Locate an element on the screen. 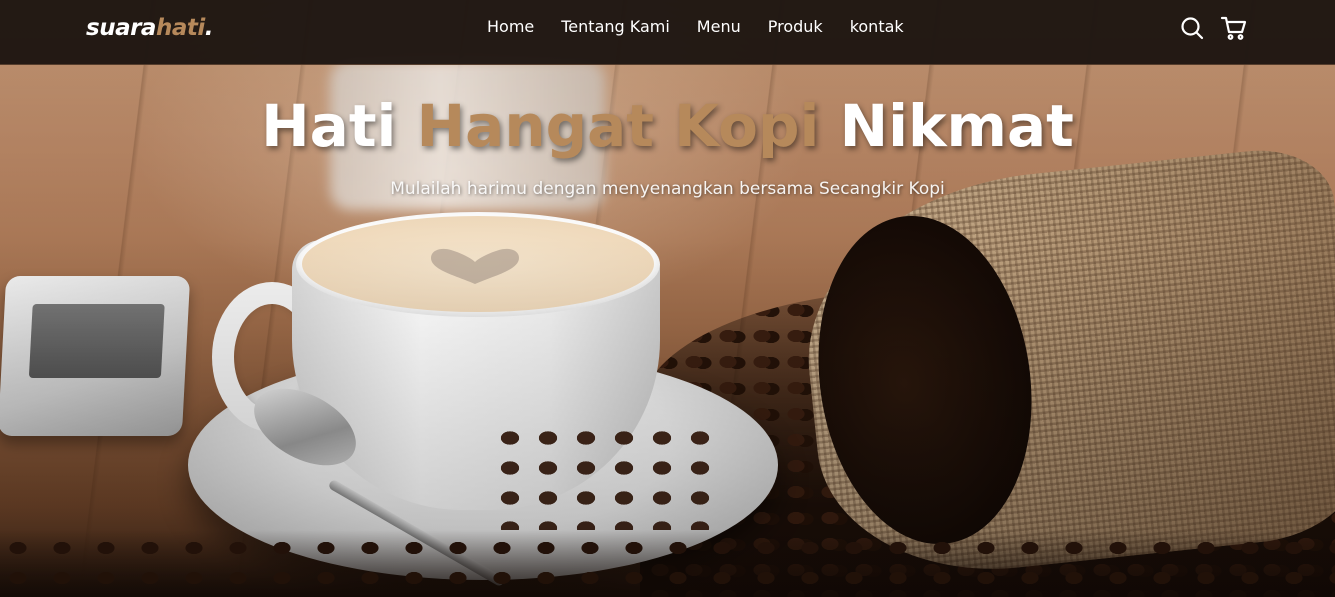 The image size is (1335, 597). logo-text-primary: suara is located at coordinates (121, 28).